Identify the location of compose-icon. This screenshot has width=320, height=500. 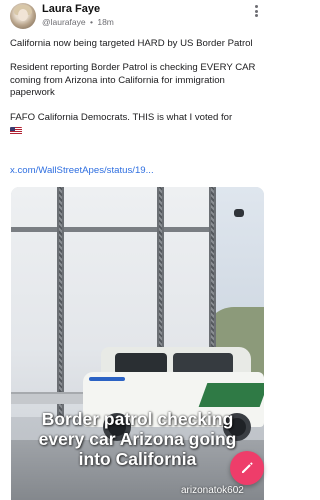
(247, 467).